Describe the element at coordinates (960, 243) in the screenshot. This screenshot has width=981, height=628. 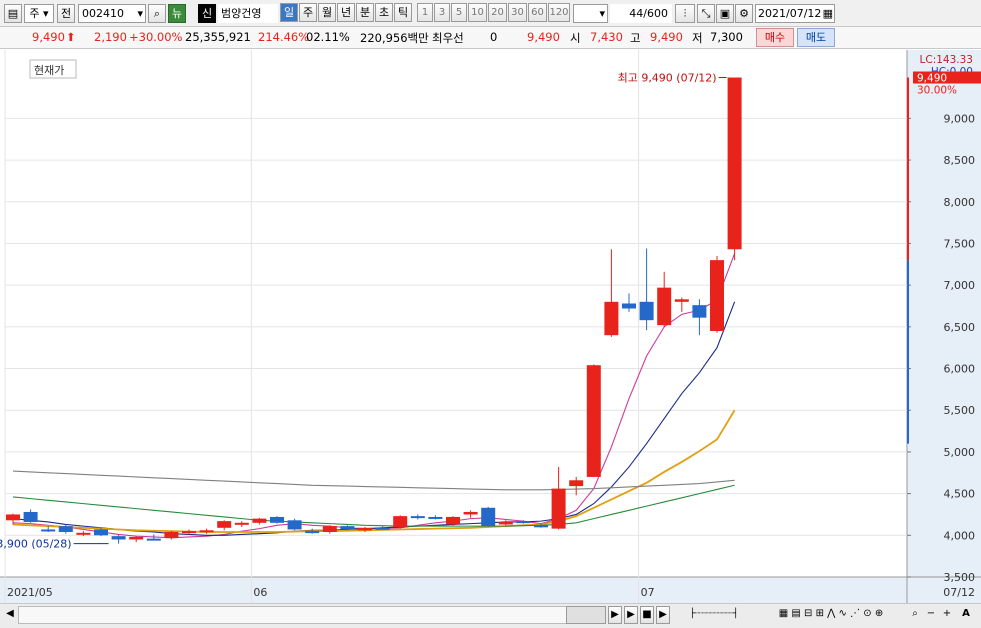
I see `y-tick-label: 7,500` at that location.